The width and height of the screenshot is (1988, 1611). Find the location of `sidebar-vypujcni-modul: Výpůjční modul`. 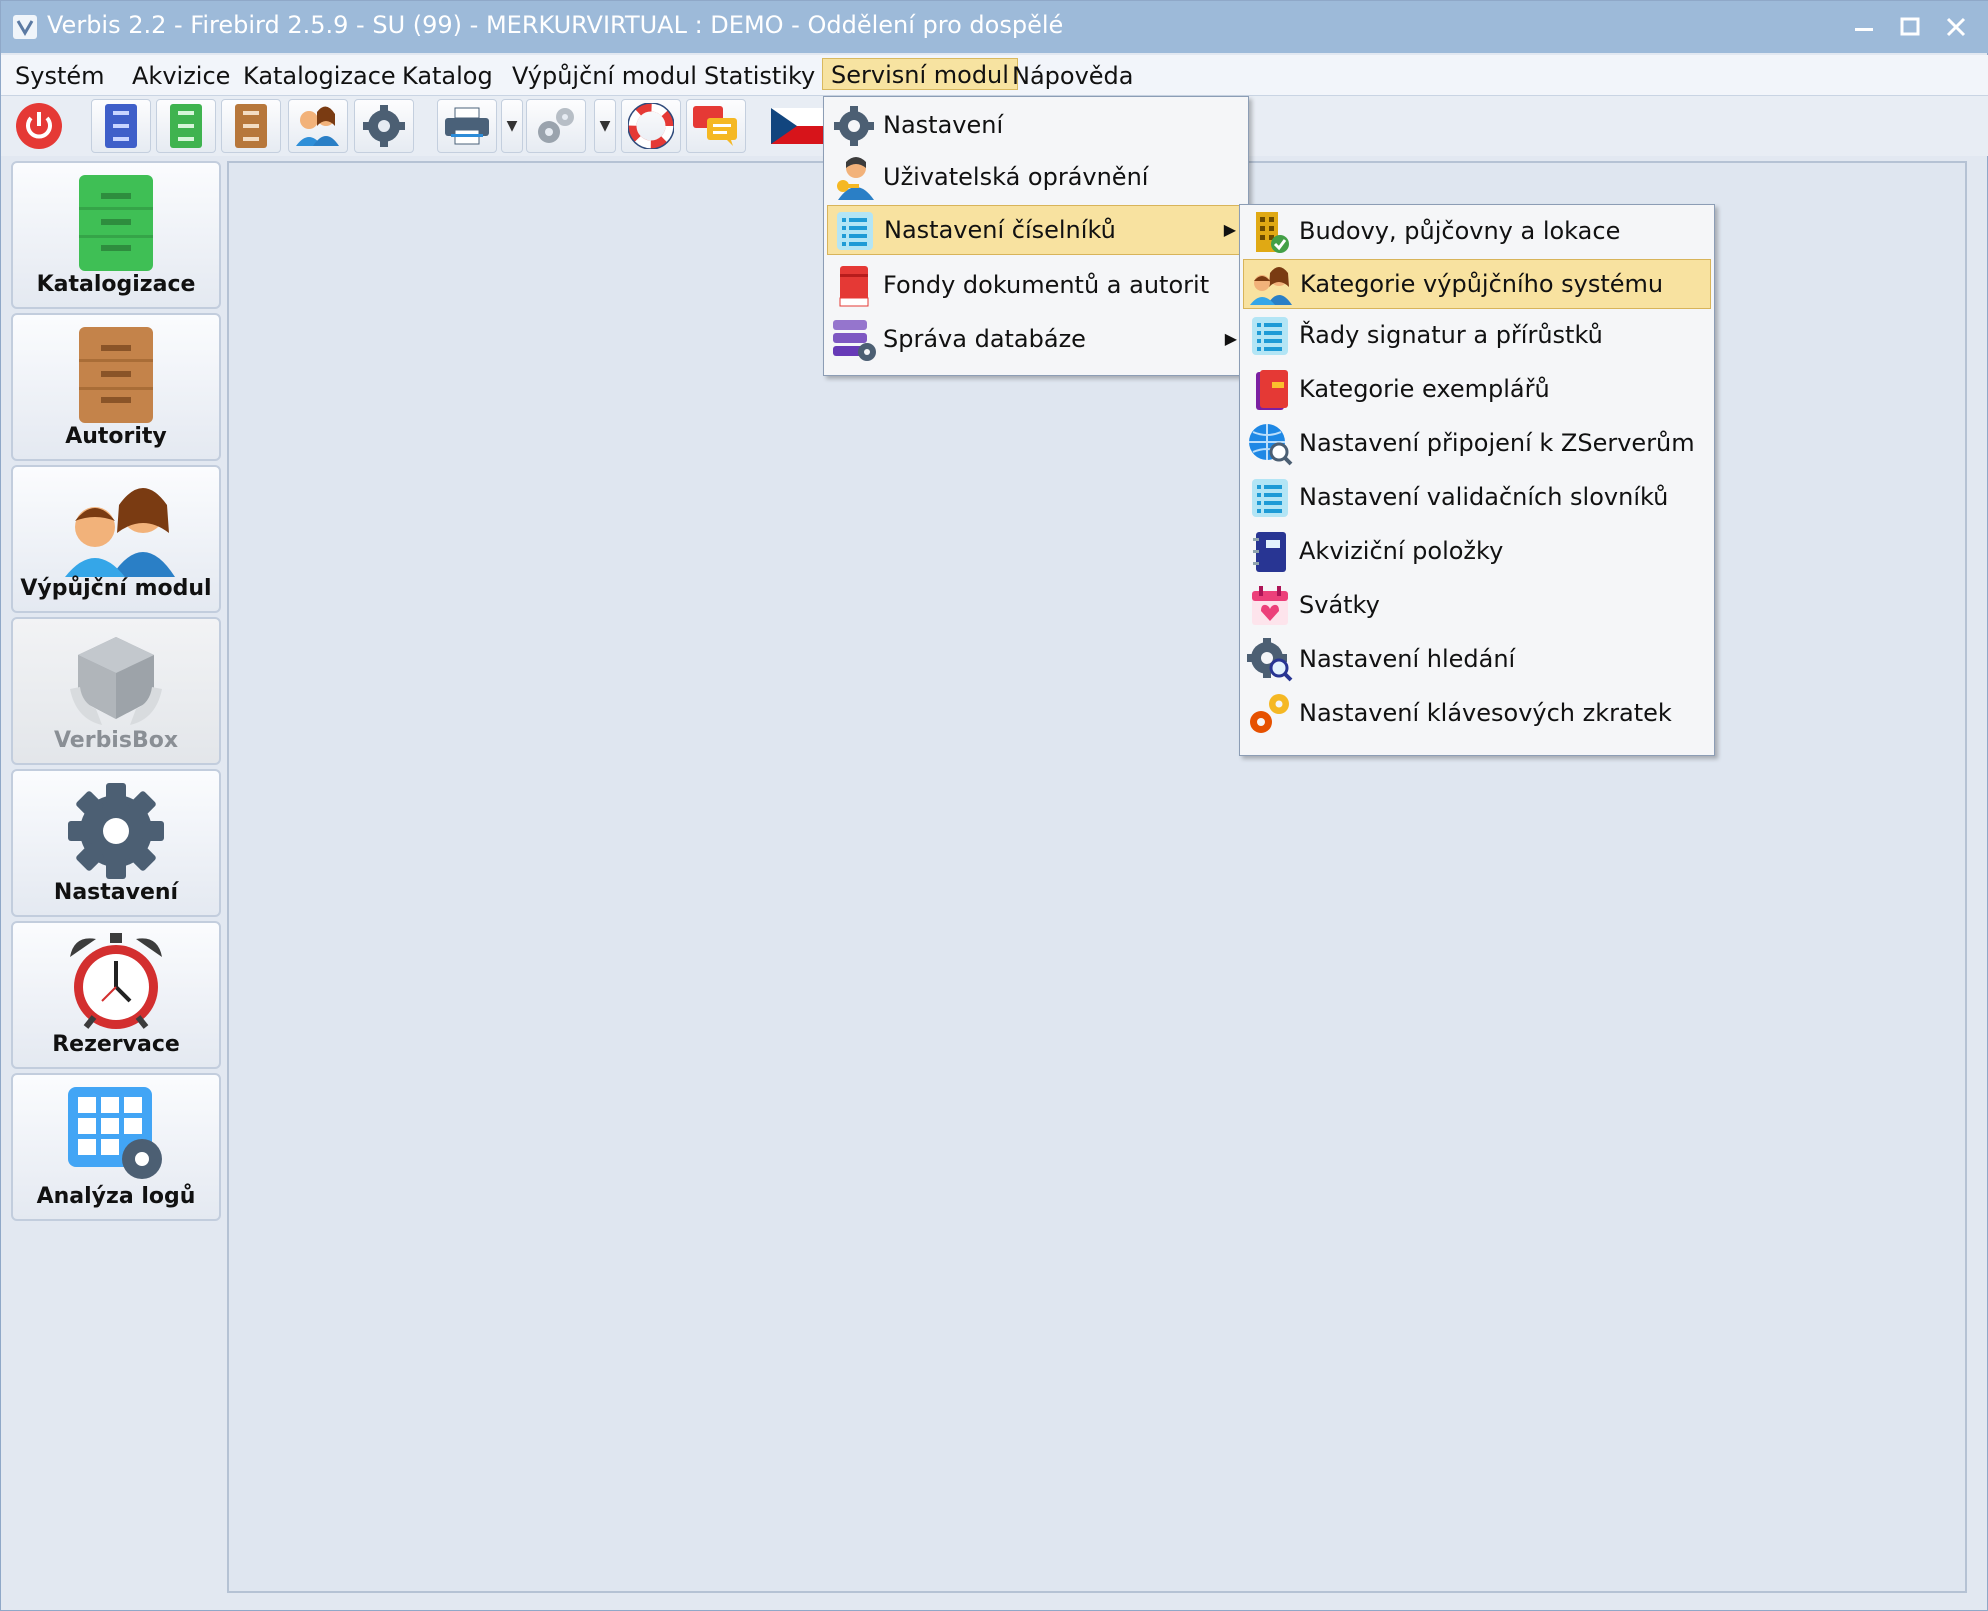

sidebar-vypujcni-modul: Výpůjční modul is located at coordinates (116, 539).